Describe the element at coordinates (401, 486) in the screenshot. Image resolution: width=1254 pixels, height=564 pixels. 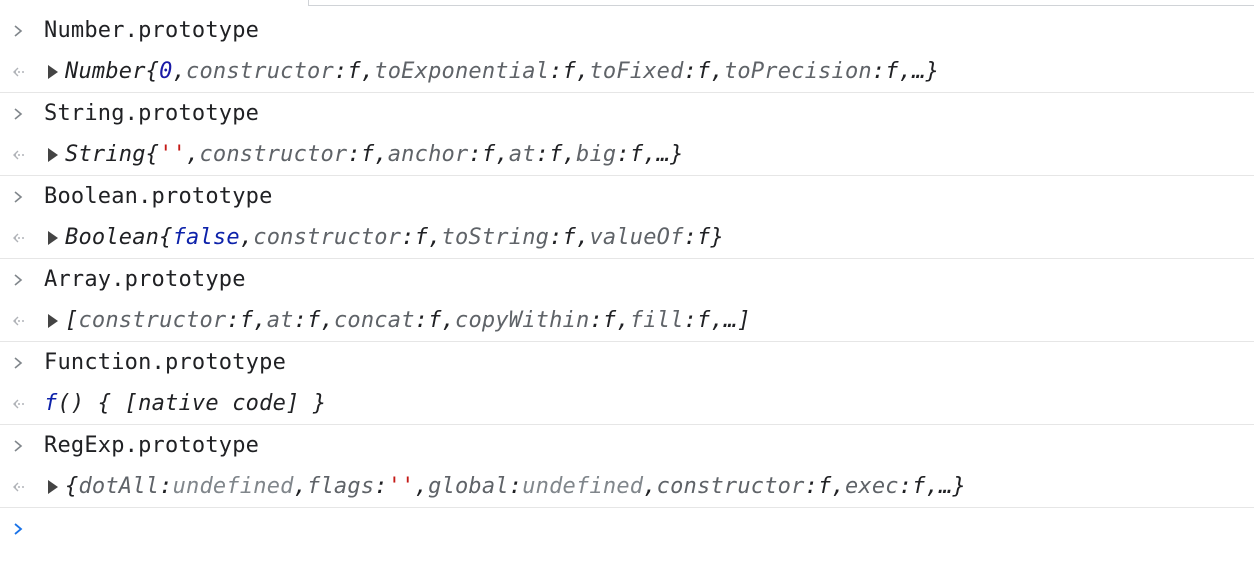
I see `property-value: ''` at that location.